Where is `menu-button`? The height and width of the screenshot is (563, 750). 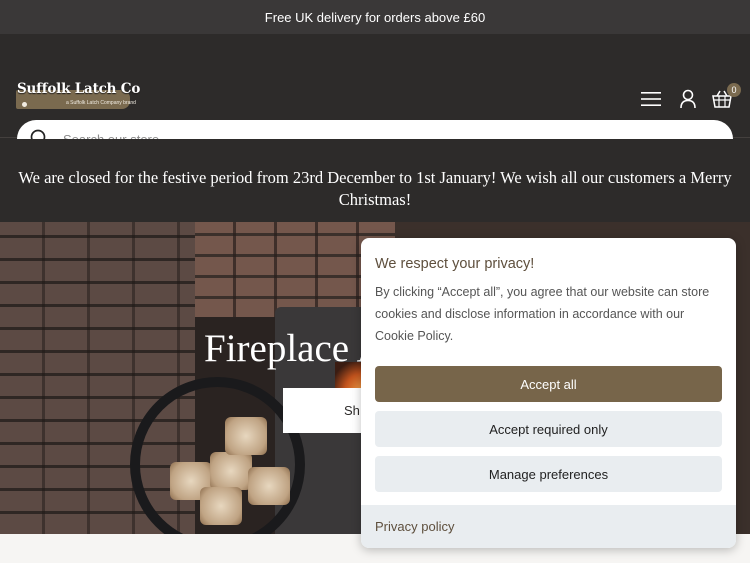
menu-button is located at coordinates (651, 99).